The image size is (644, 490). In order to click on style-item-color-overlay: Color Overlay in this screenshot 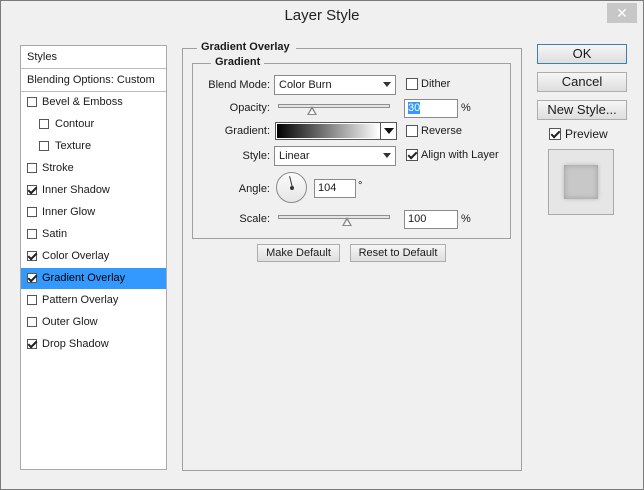, I will do `click(93, 256)`.